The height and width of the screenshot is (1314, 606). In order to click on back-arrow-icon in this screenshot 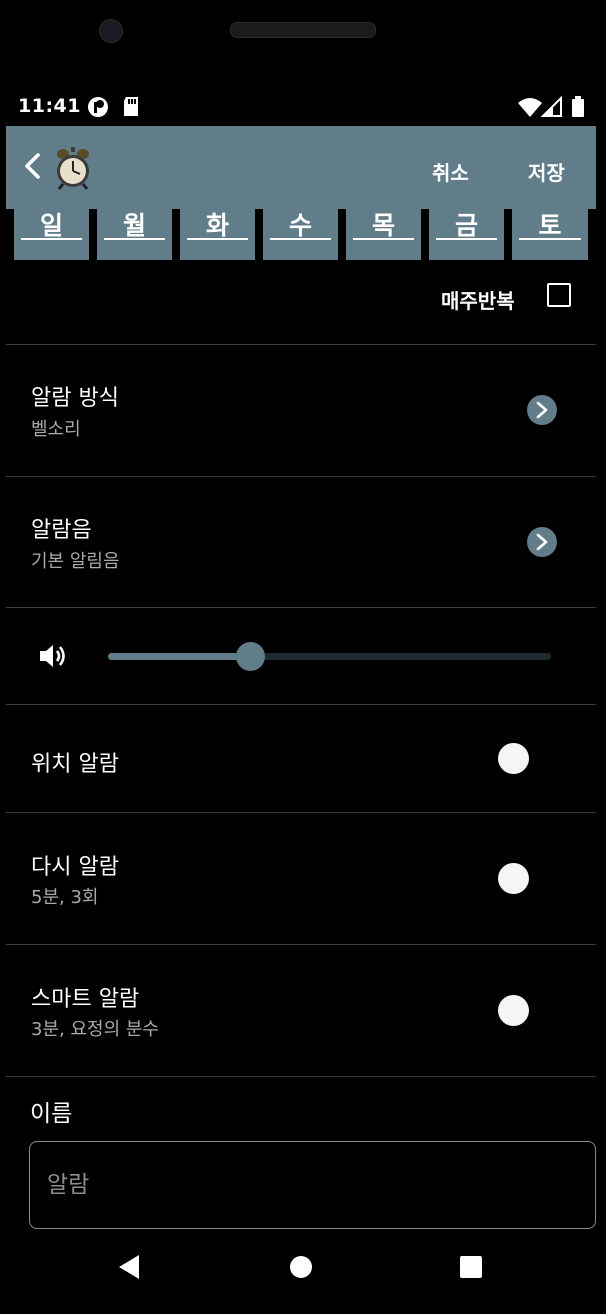, I will do `click(32, 166)`.